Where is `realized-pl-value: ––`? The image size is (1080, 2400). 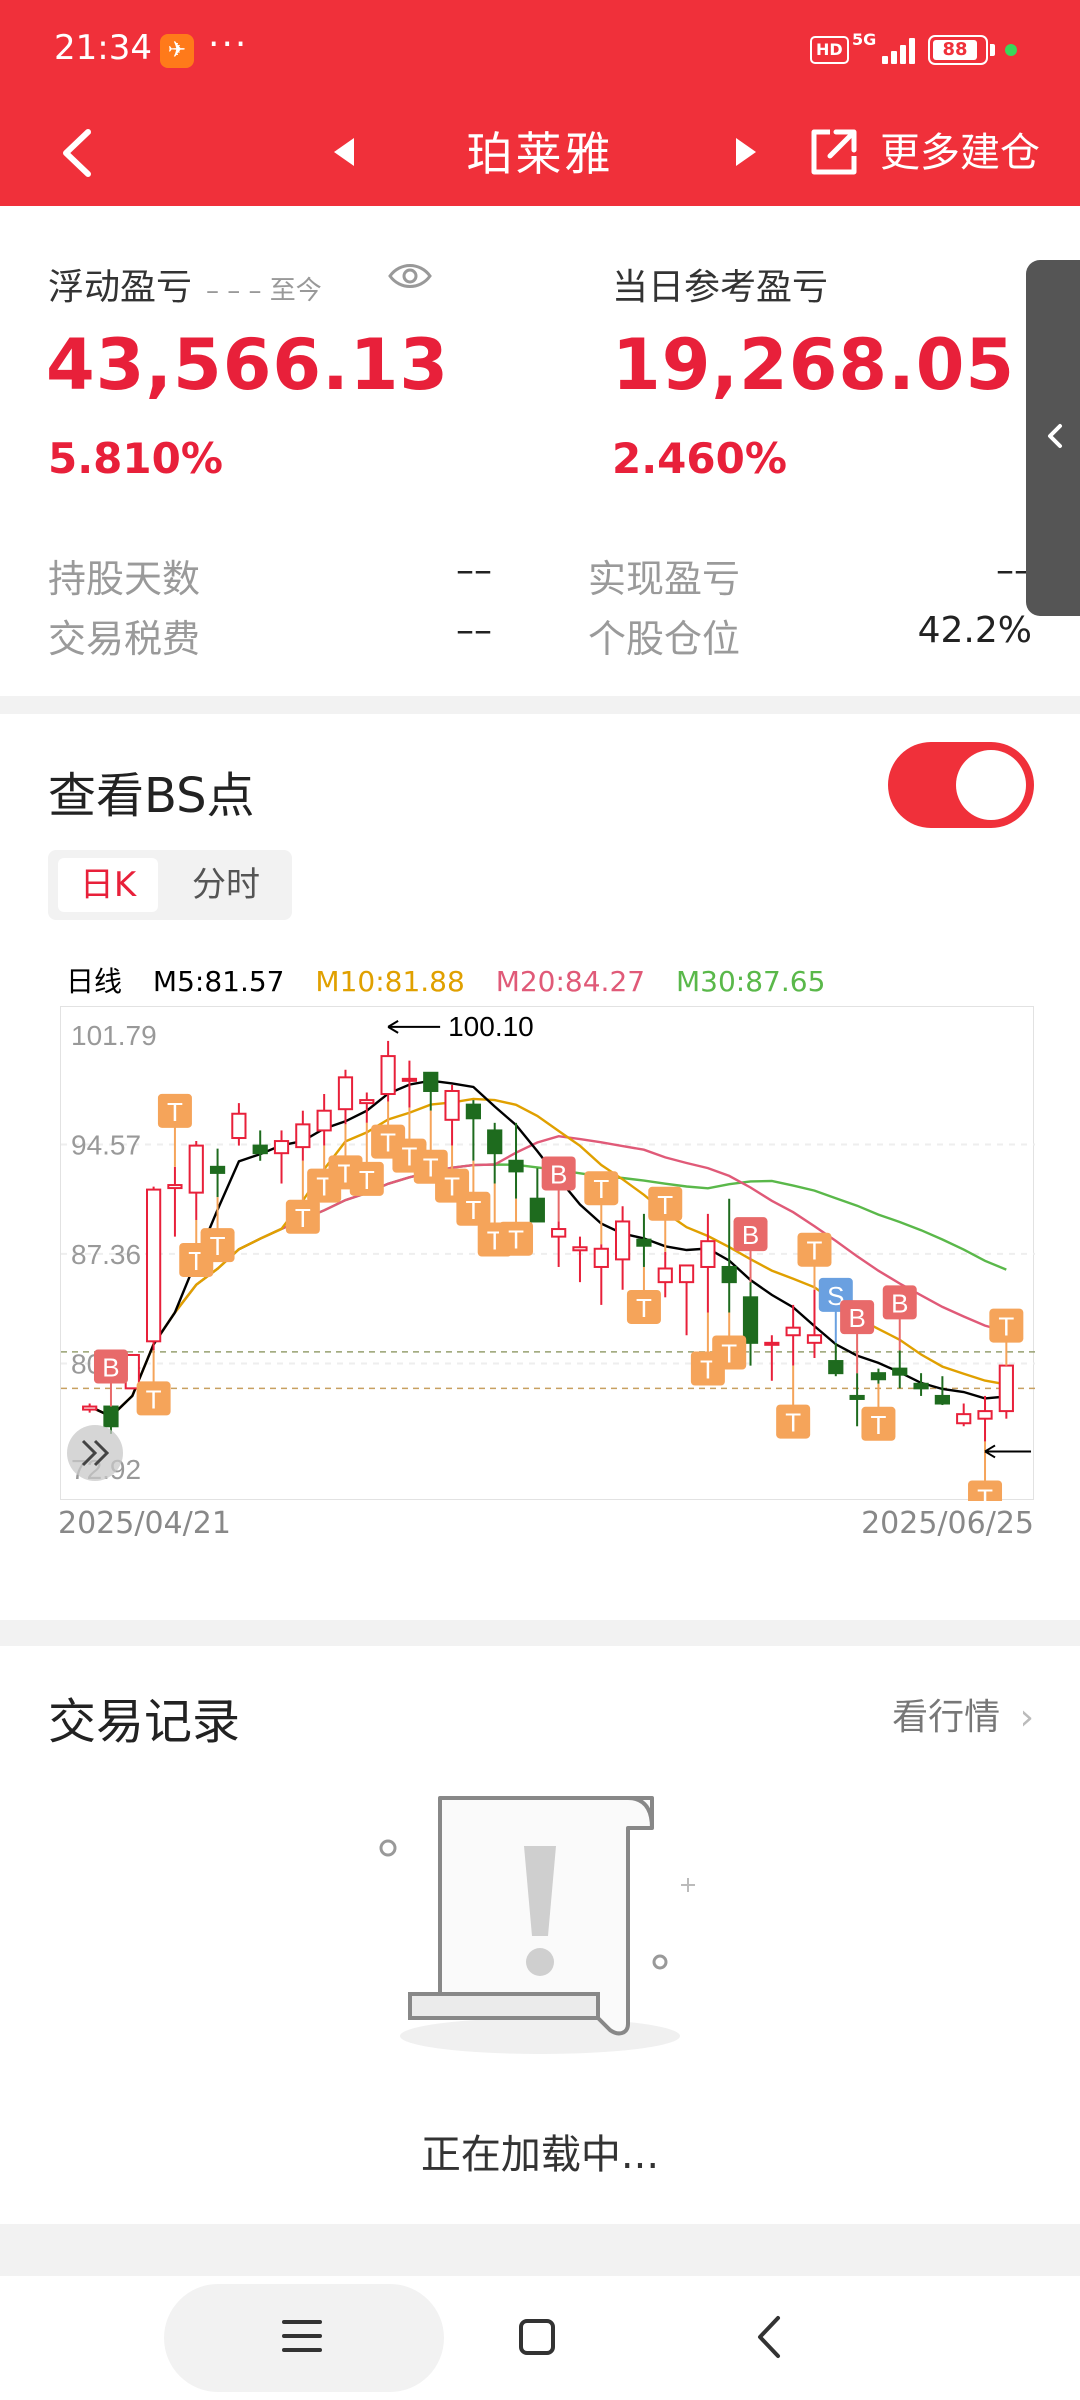
realized-pl-value: –– is located at coordinates (1014, 570).